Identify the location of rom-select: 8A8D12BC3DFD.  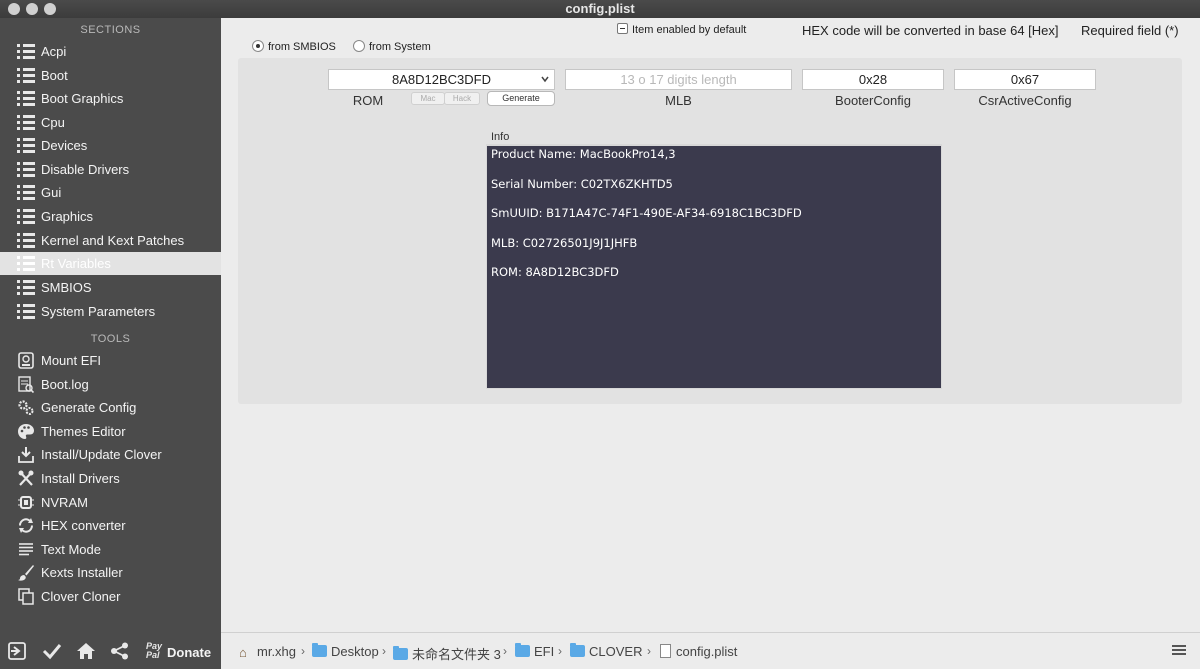
(441, 79).